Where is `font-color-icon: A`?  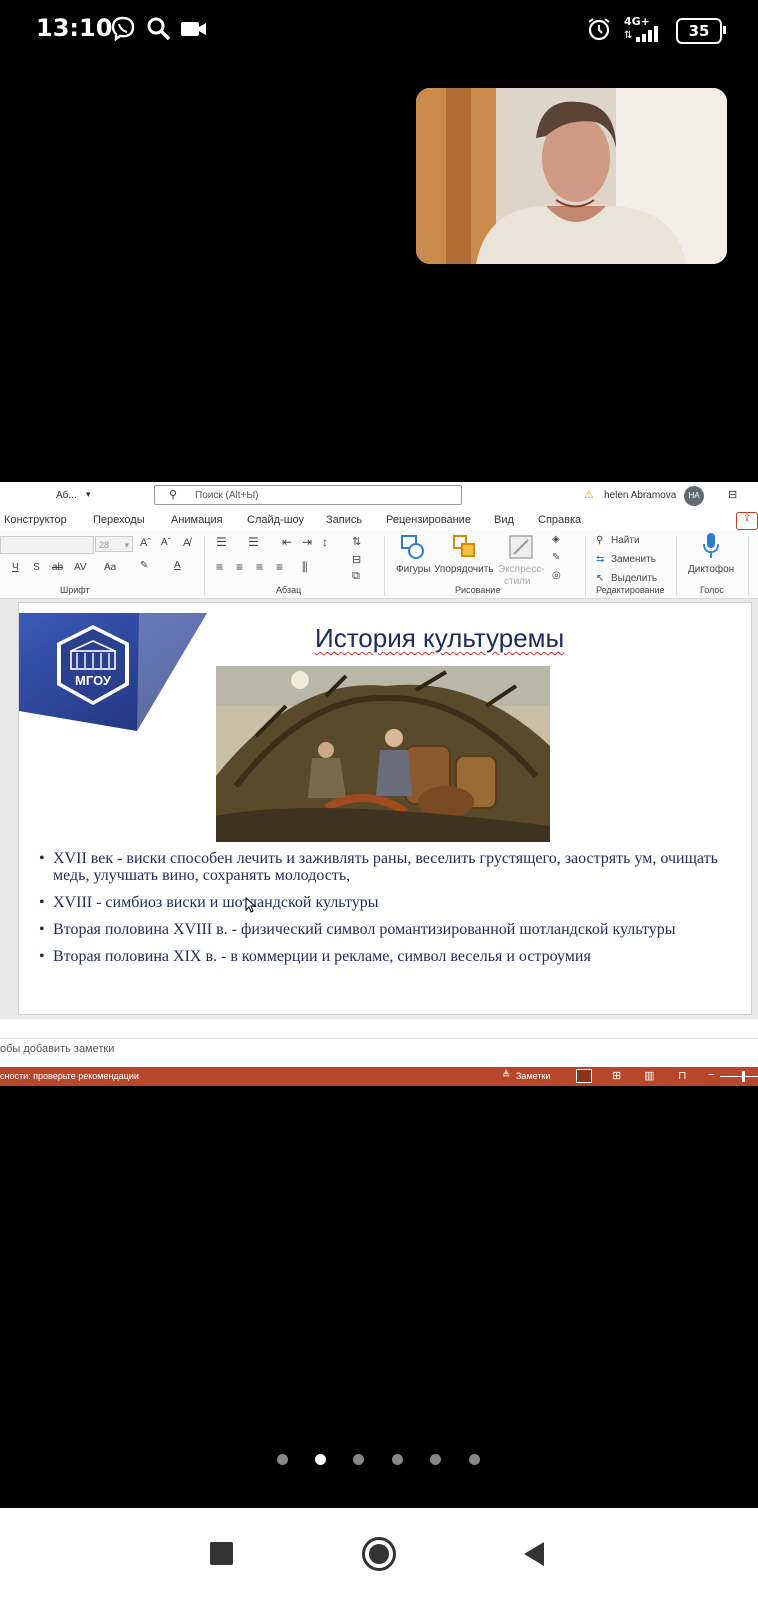
font-color-icon: A is located at coordinates (177, 565).